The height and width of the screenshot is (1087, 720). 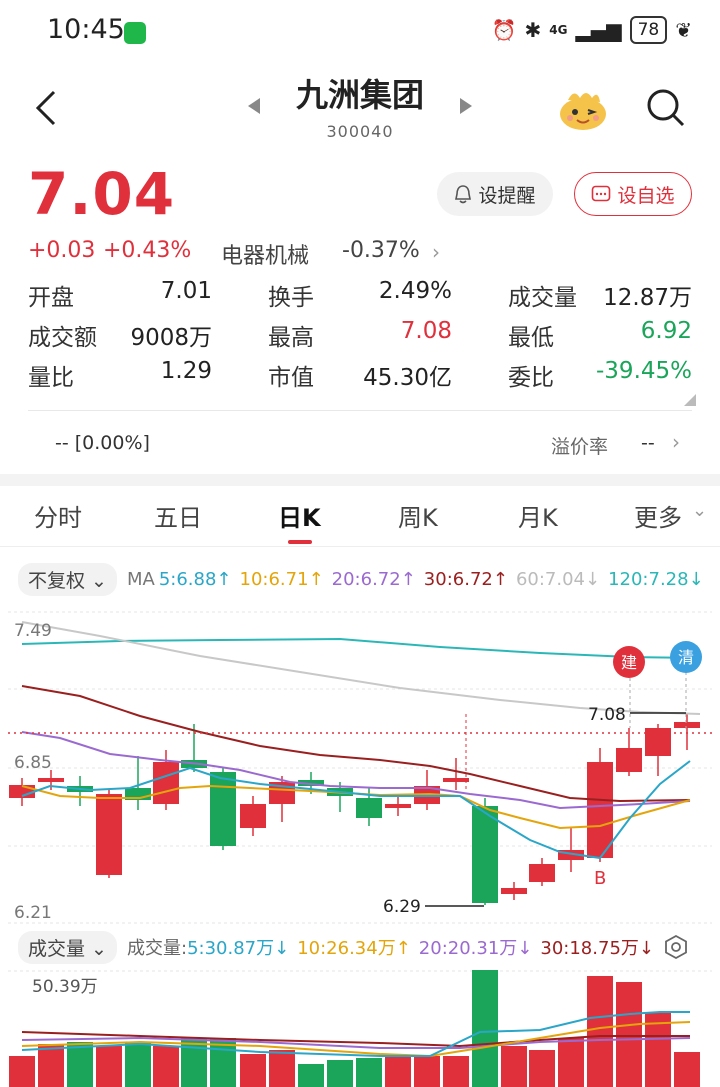 I want to click on add-favorite-button: 设自选, so click(x=633, y=194).